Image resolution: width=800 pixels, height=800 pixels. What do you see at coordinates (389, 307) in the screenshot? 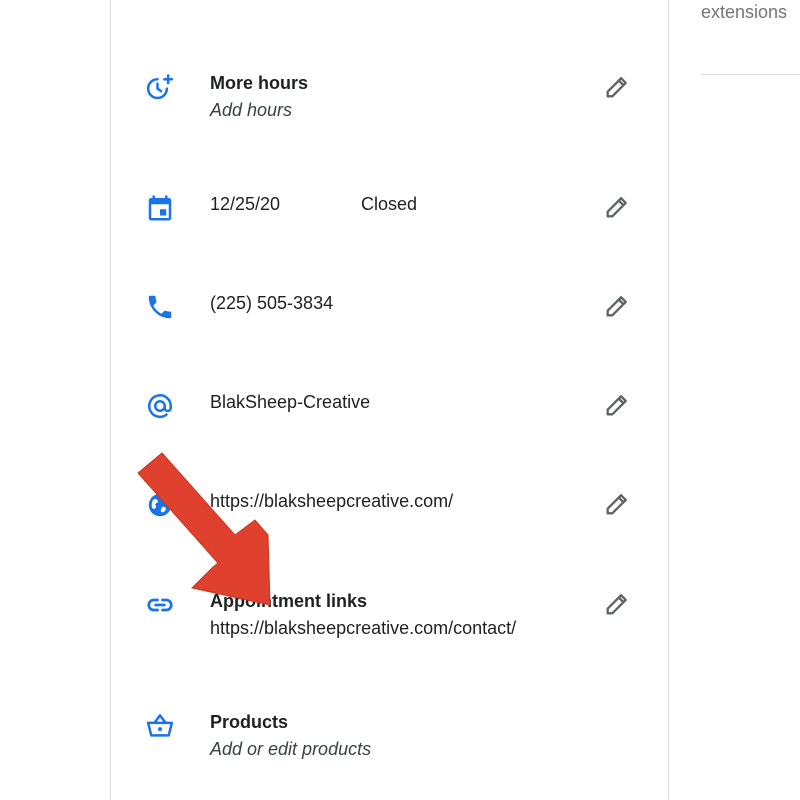
I see `phone-row: (225) 505-3834` at bounding box center [389, 307].